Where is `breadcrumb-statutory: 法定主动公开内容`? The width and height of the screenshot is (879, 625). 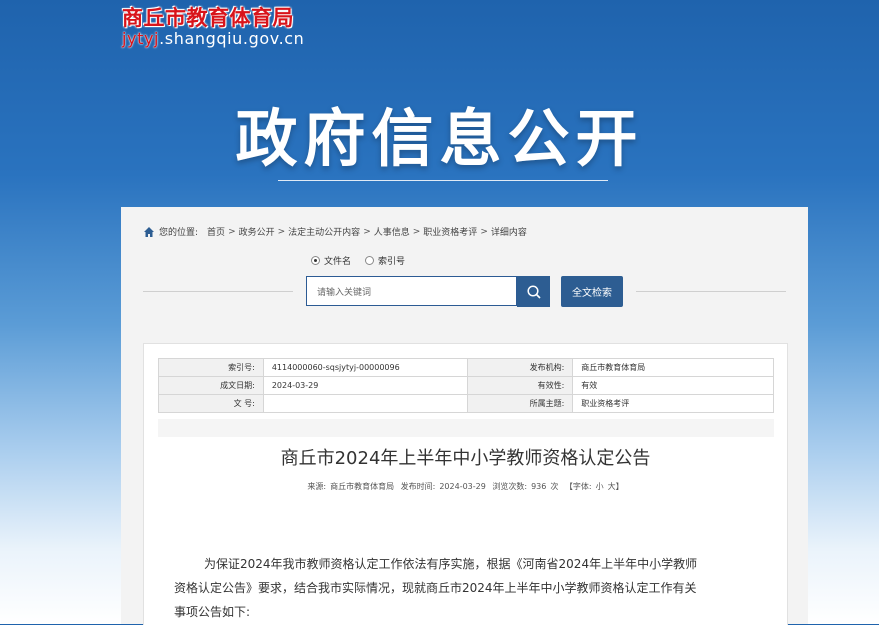
breadcrumb-statutory: 法定主动公开内容 is located at coordinates (324, 231).